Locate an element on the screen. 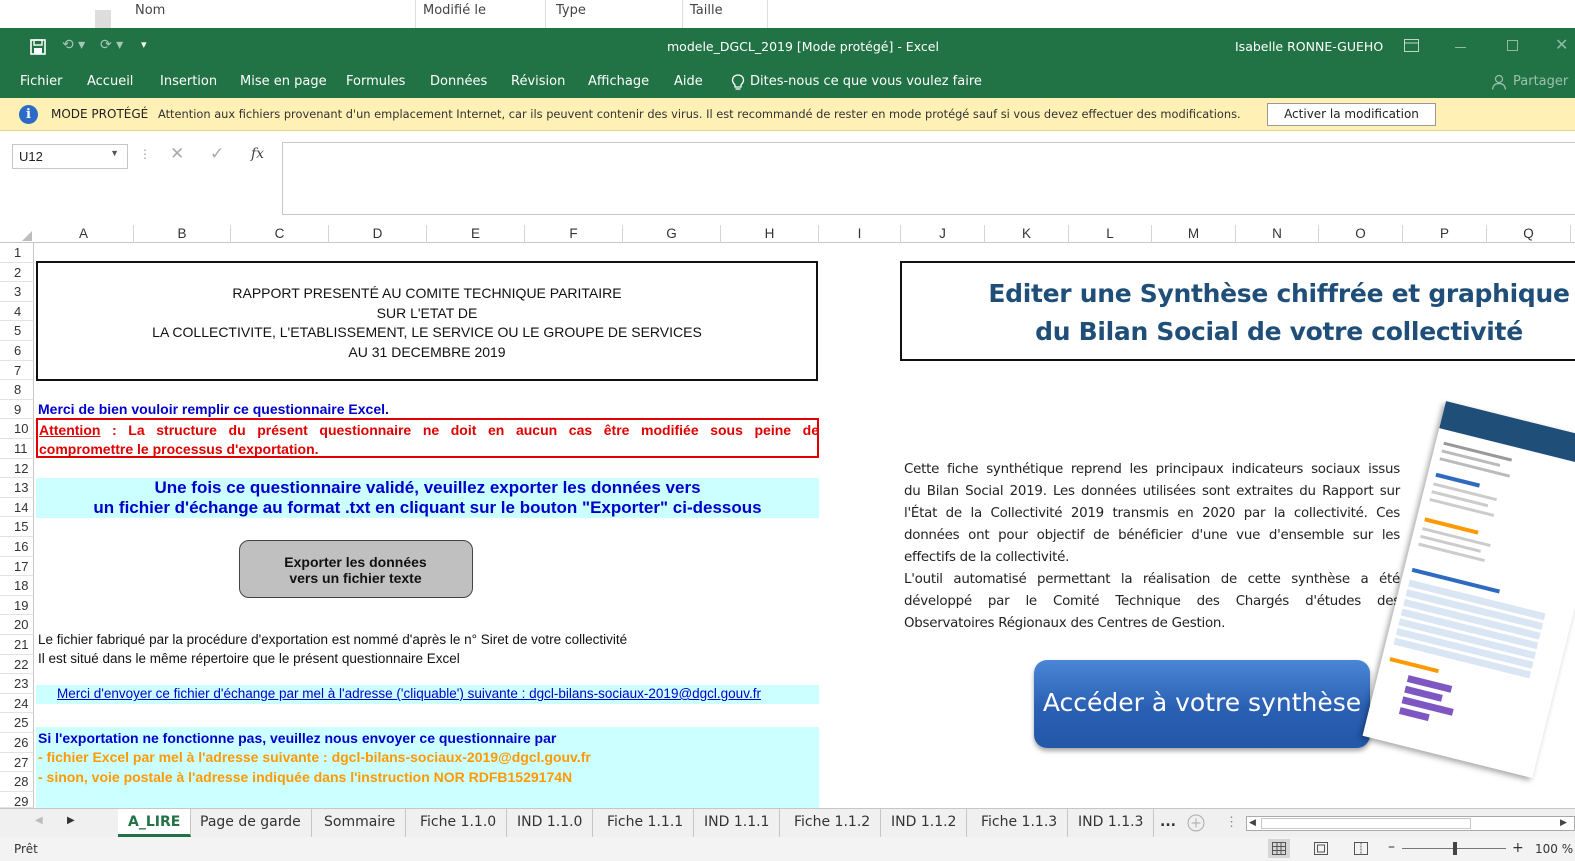  row-header: 22 is located at coordinates (17, 664).